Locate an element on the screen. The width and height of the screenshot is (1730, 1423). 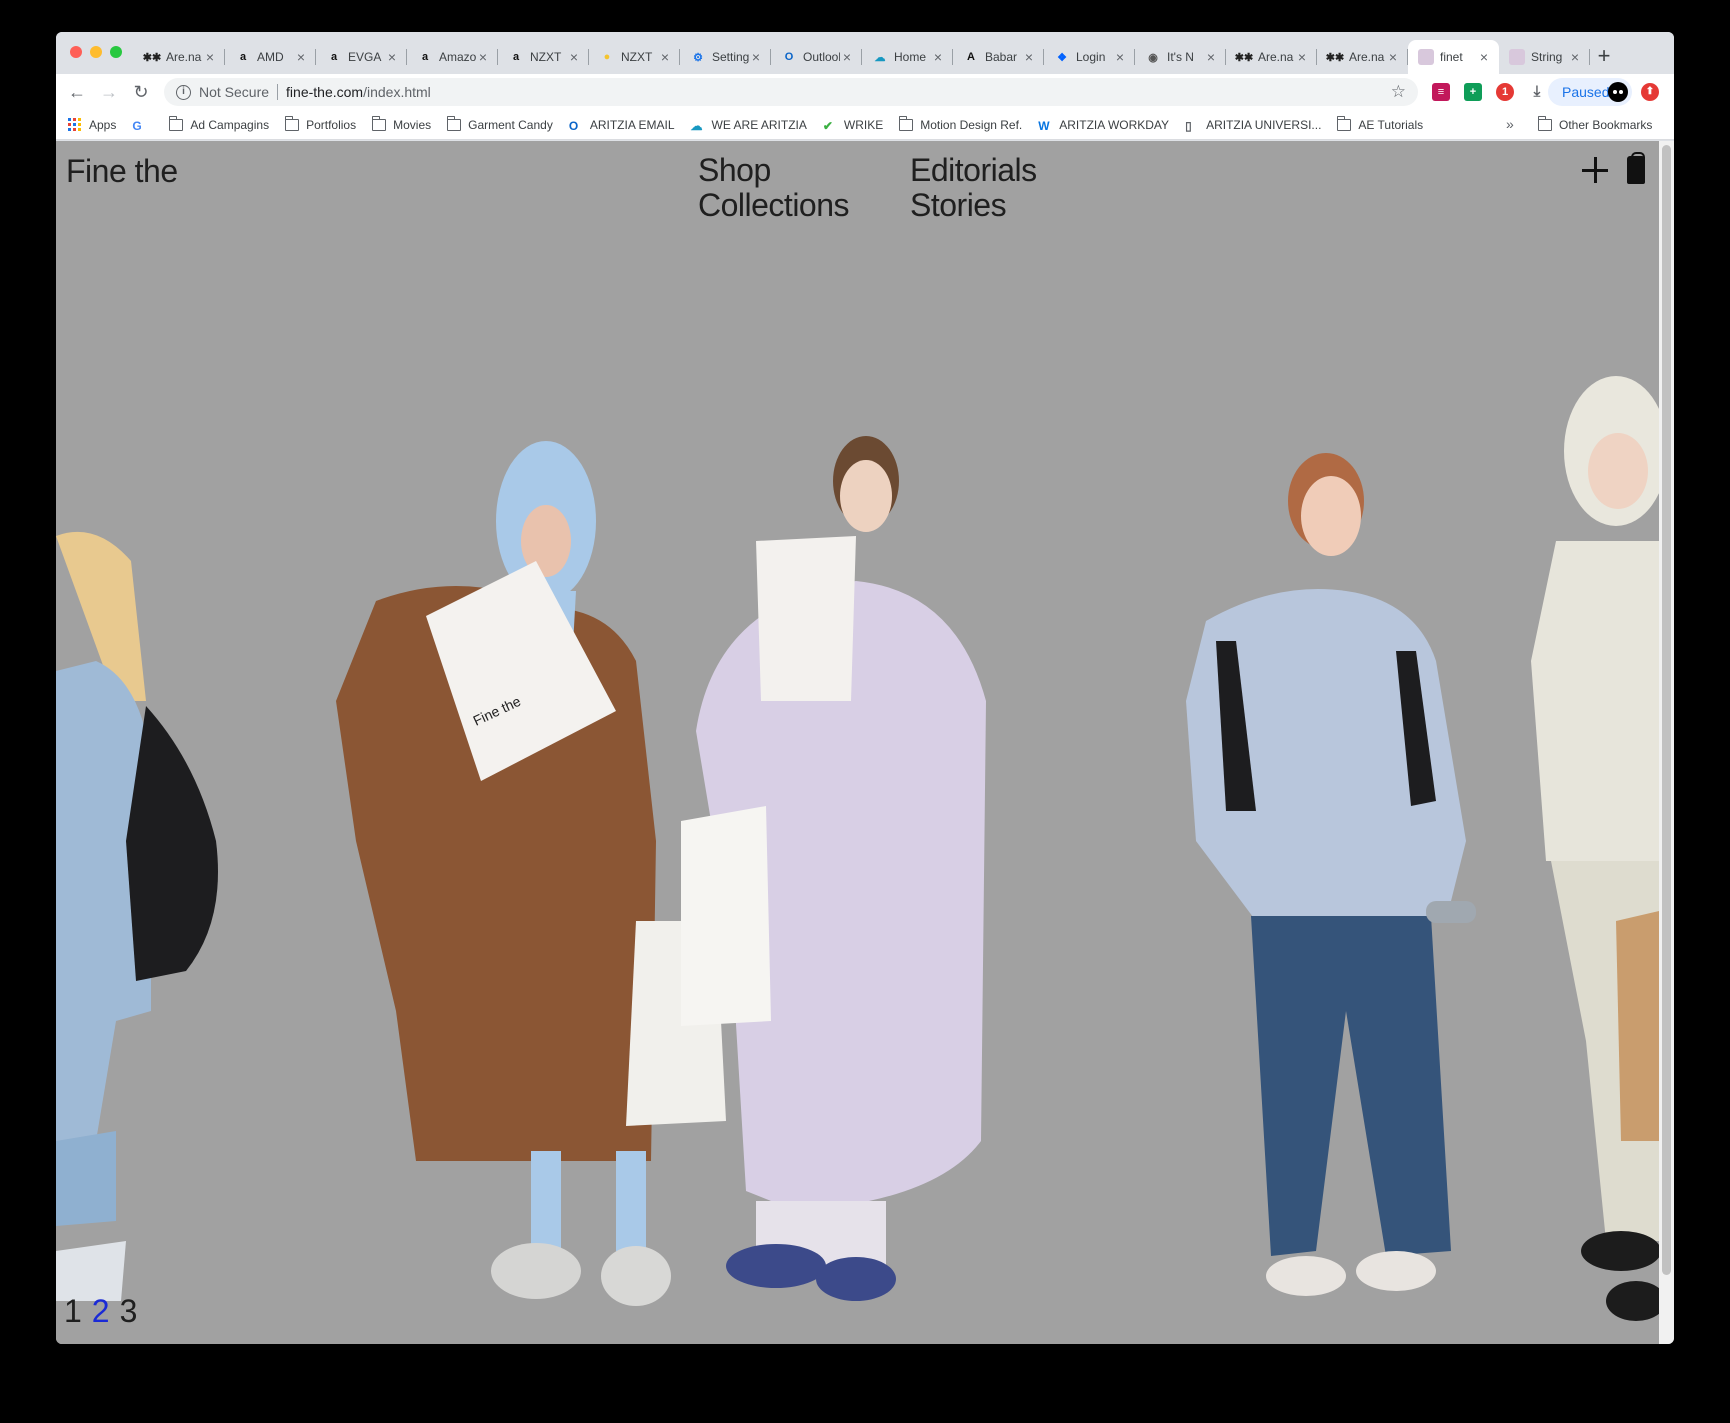
new-tab-button: + is located at coordinates (1604, 56).